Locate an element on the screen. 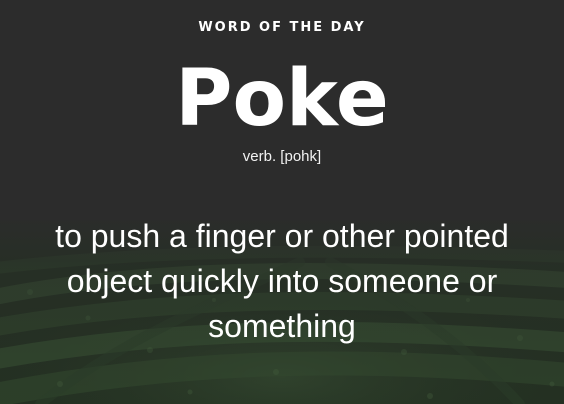 Image resolution: width=564 pixels, height=404 pixels. eyebrow-heading: WORD OF THE DAY is located at coordinates (282, 27).